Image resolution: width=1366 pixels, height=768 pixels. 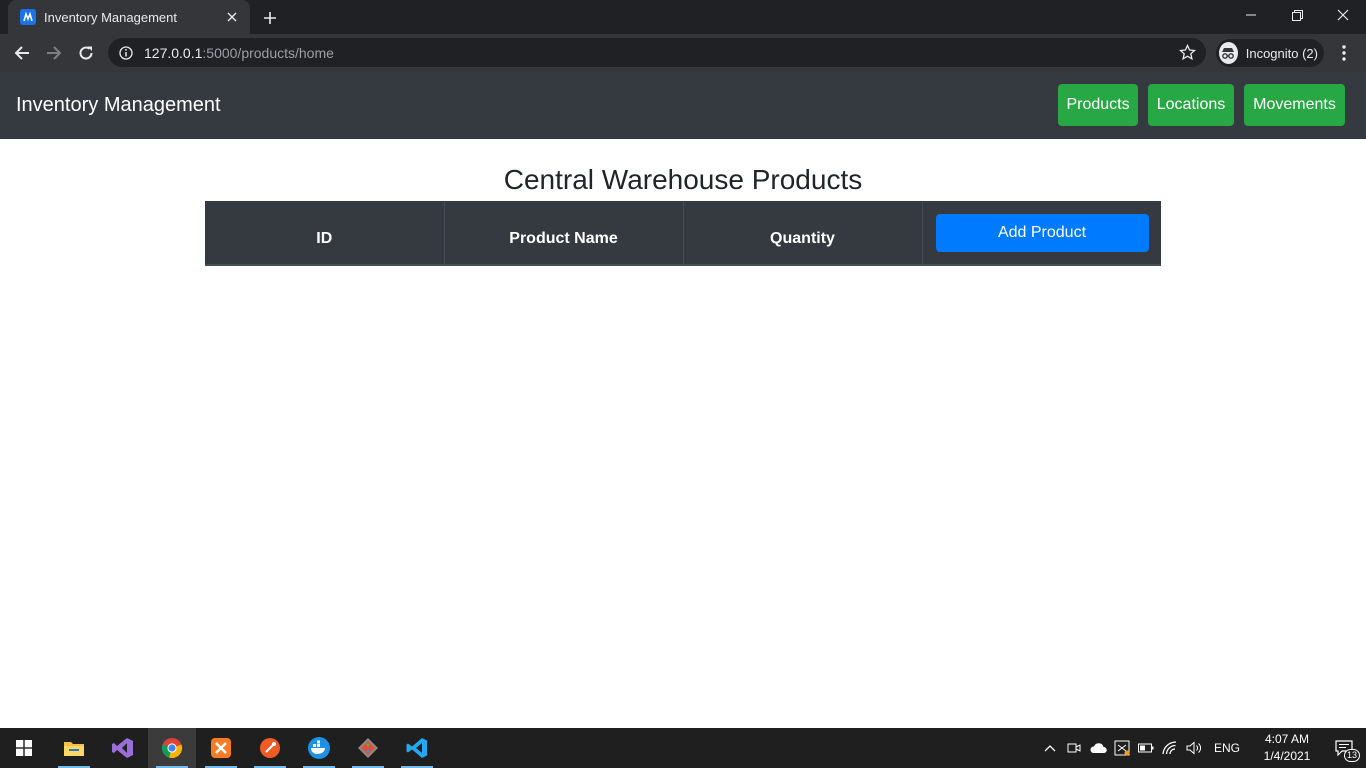 What do you see at coordinates (1098, 748) in the screenshot?
I see `onedrive-cloud-icon` at bounding box center [1098, 748].